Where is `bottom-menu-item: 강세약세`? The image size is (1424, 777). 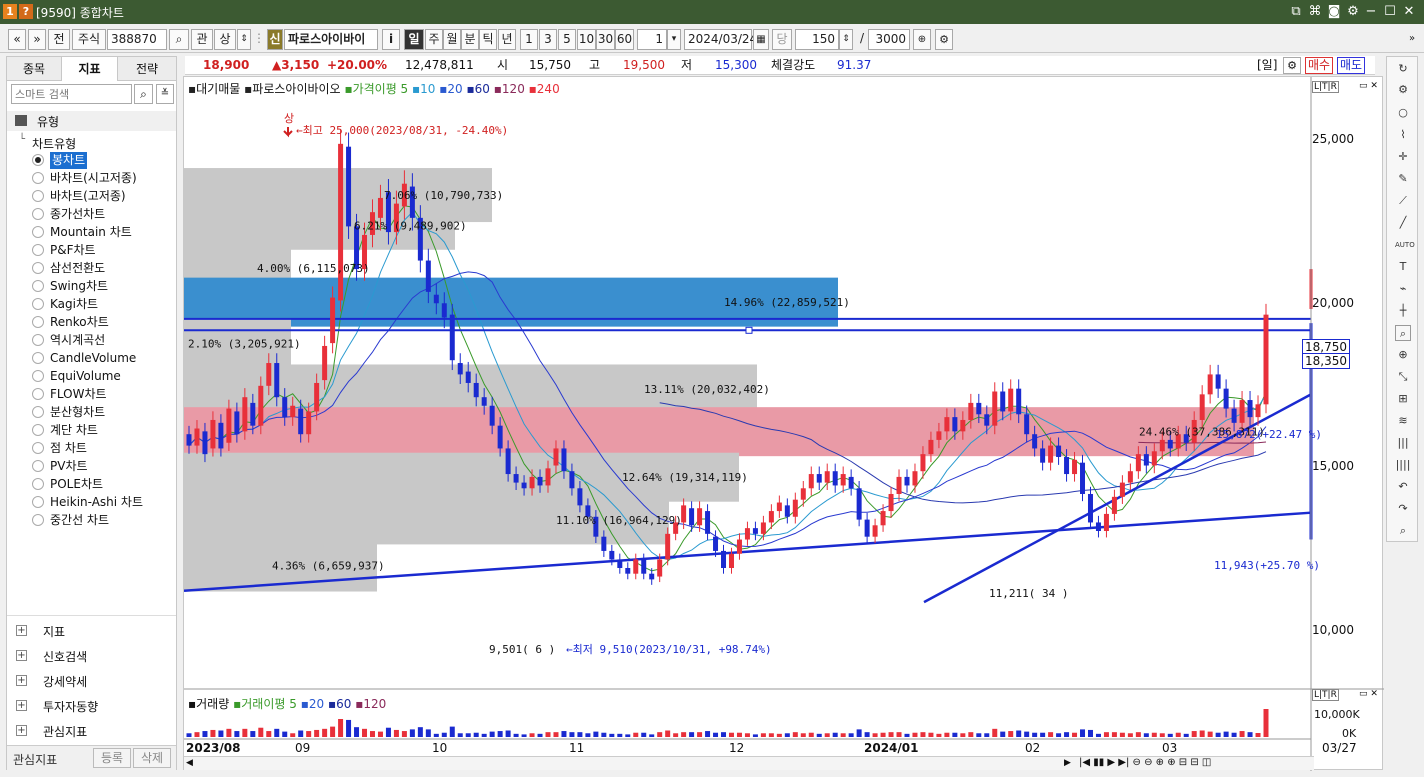
bottom-menu-item: 강세약세 is located at coordinates (65, 681).